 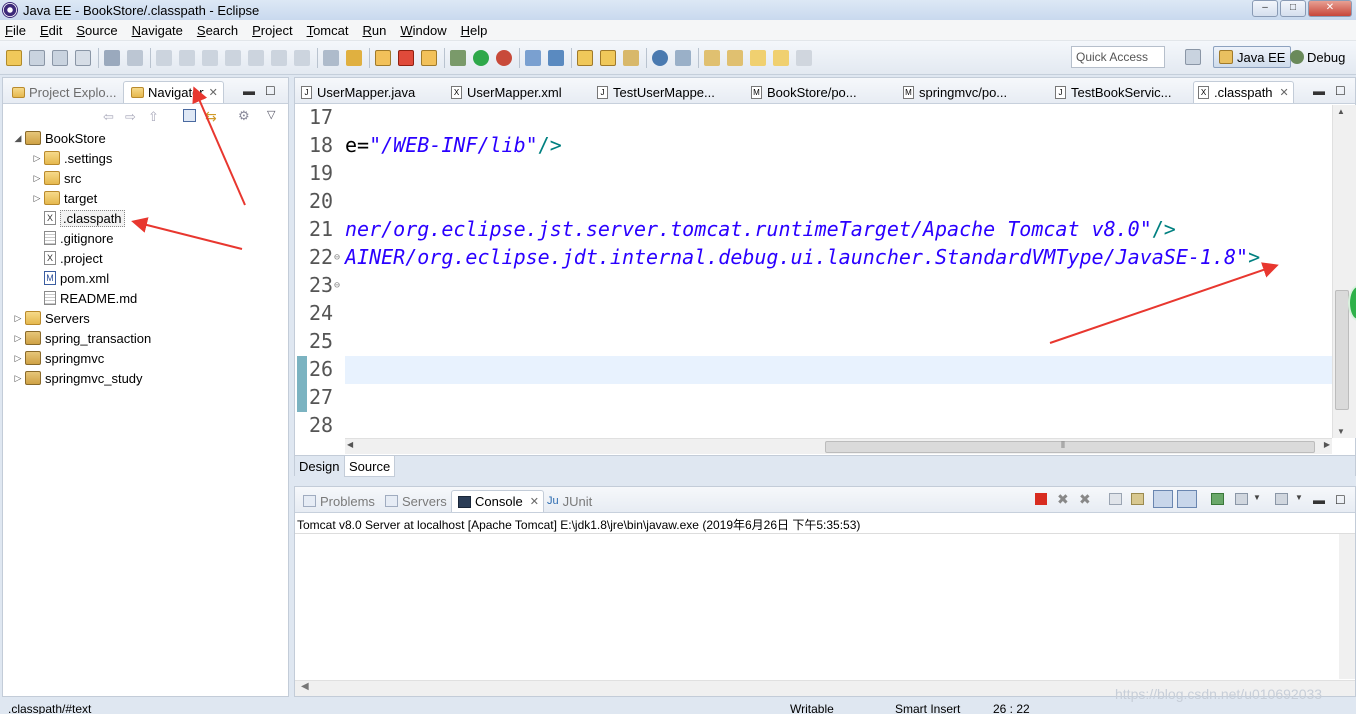 I want to click on scroll-lock-icon, so click(x=1137, y=499).